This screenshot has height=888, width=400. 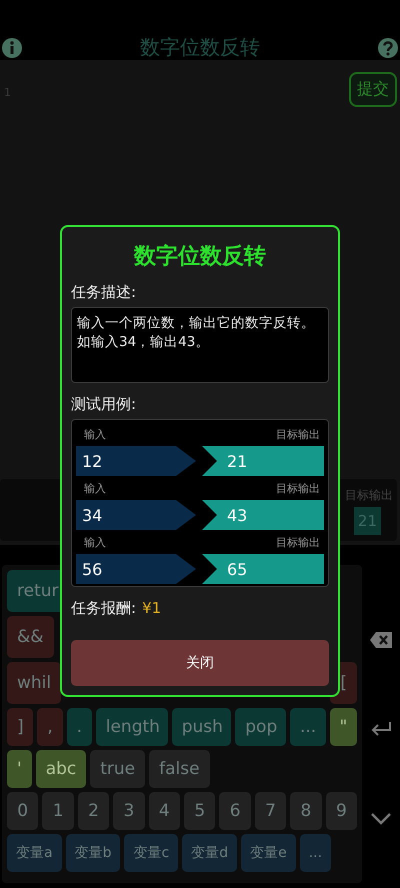 What do you see at coordinates (12, 48) in the screenshot?
I see `info-icon` at bounding box center [12, 48].